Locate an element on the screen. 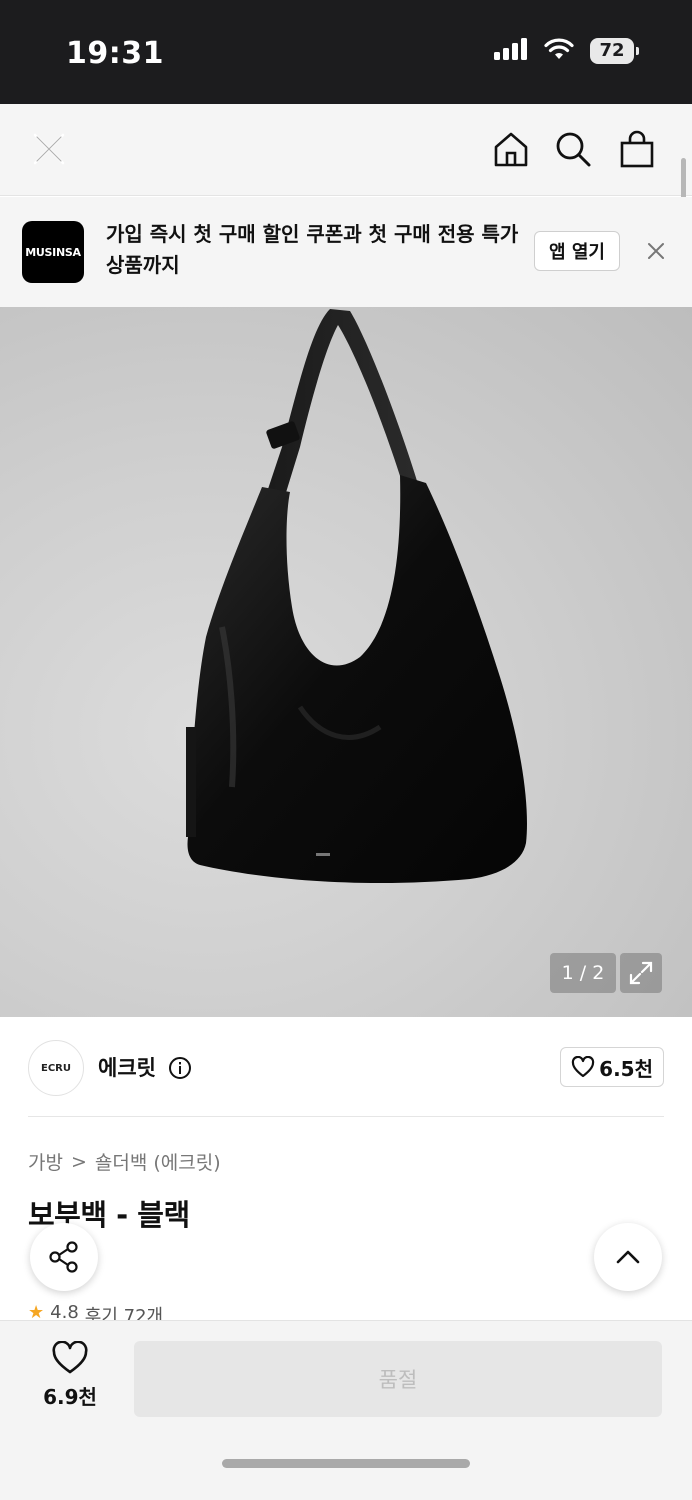 Image resolution: width=692 pixels, height=1500 pixels. scroll-to-top-button is located at coordinates (628, 1257).